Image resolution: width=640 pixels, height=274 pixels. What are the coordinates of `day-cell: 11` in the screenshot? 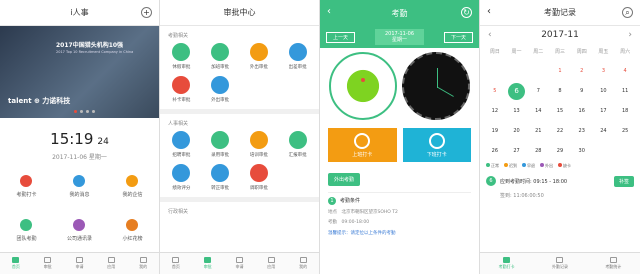 It's located at (625, 91).